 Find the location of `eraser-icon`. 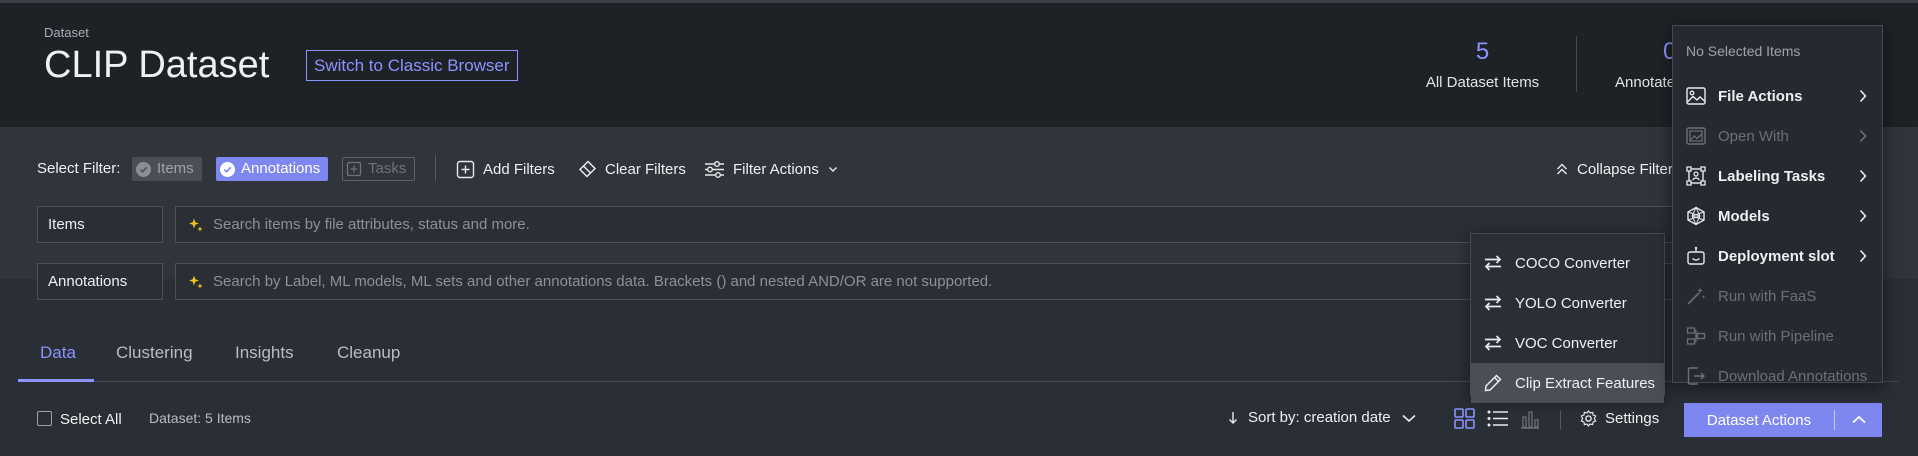

eraser-icon is located at coordinates (587, 169).